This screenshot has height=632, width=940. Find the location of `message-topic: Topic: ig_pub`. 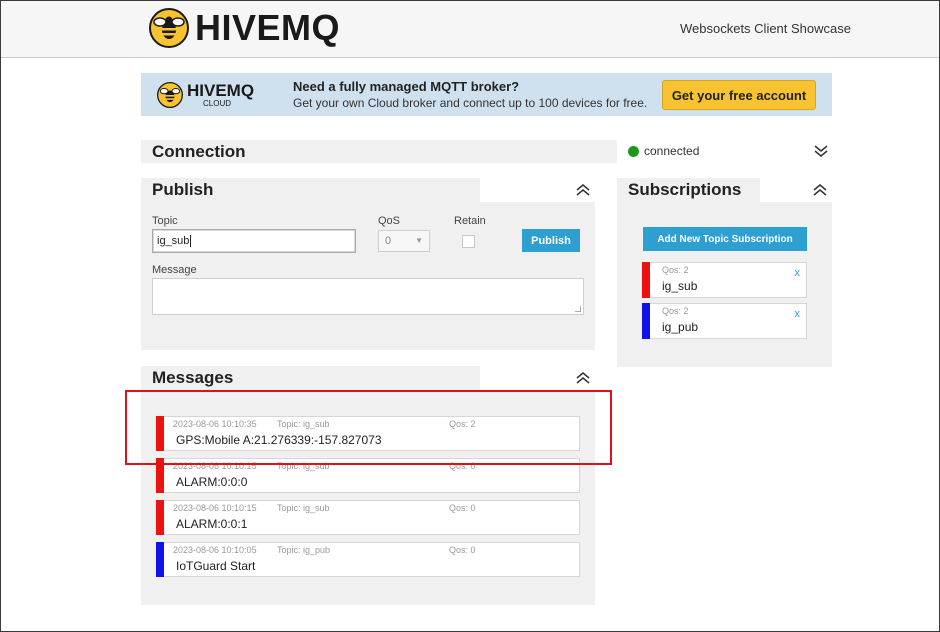

message-topic: Topic: ig_pub is located at coordinates (304, 550).